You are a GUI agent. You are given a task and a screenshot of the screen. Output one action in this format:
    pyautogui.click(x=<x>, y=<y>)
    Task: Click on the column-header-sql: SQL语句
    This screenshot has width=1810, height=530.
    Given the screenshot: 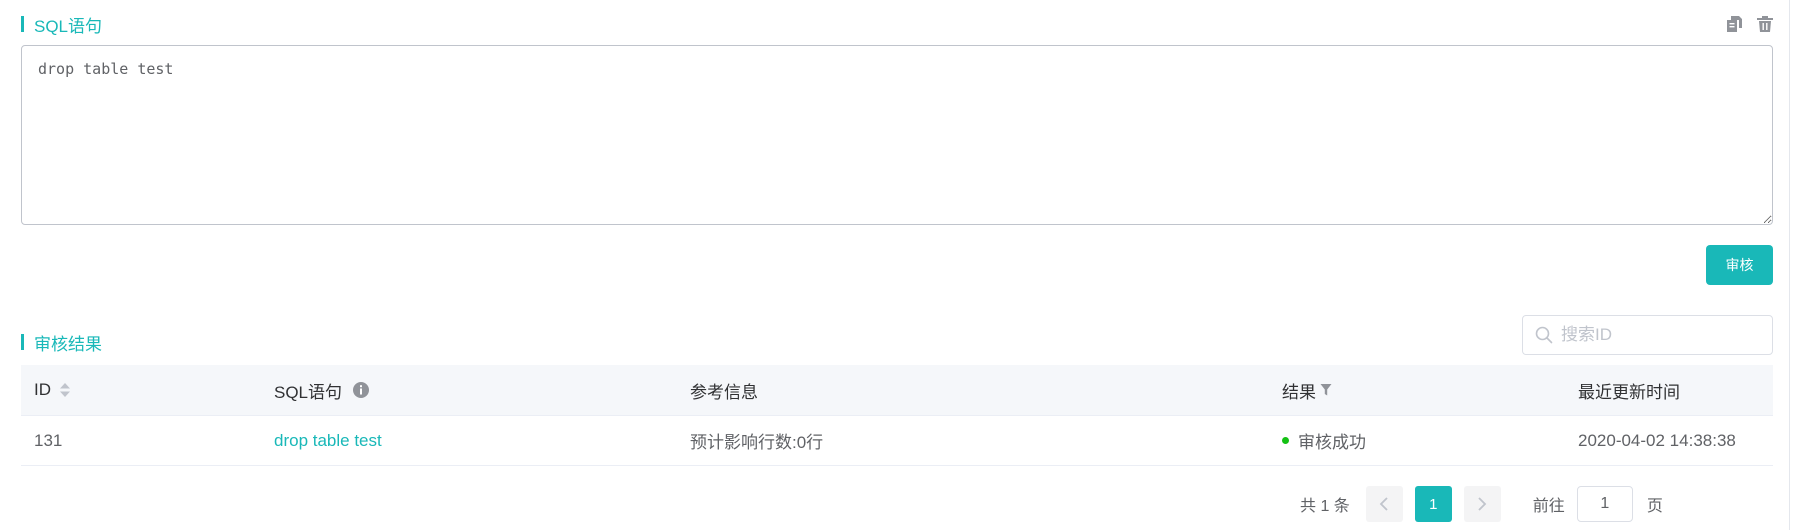 What is the action you would take?
    pyautogui.click(x=322, y=390)
    